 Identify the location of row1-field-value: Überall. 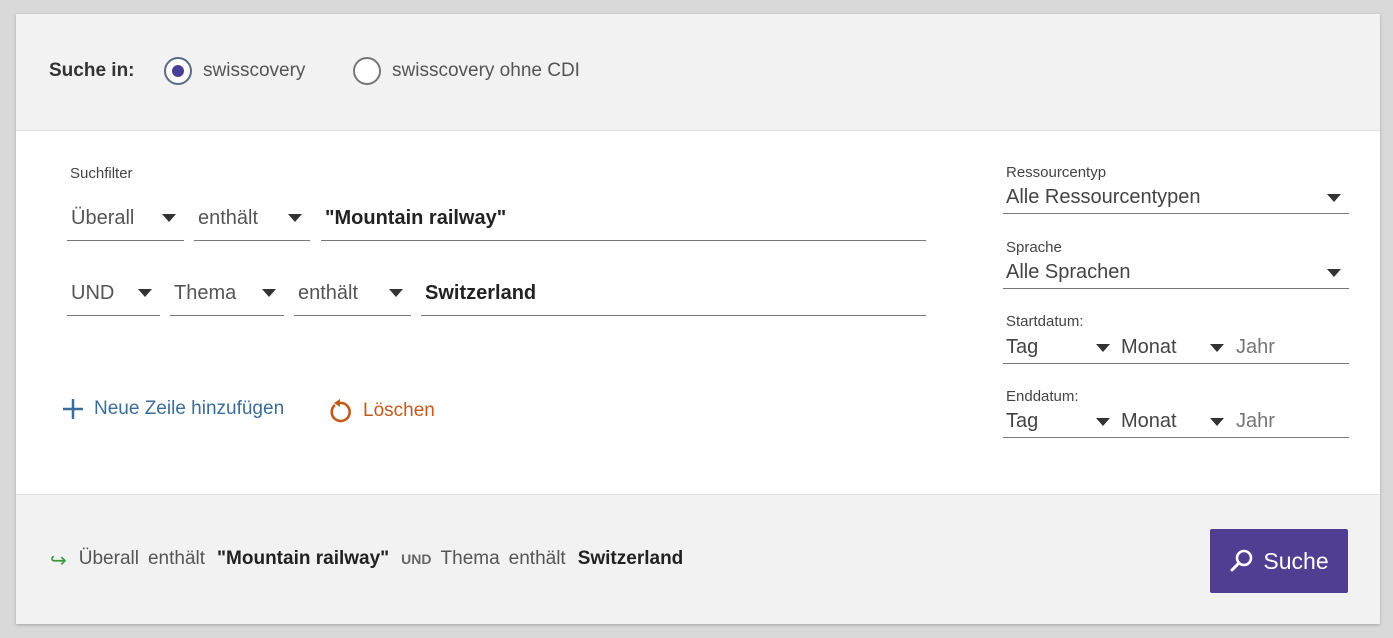
(103, 218).